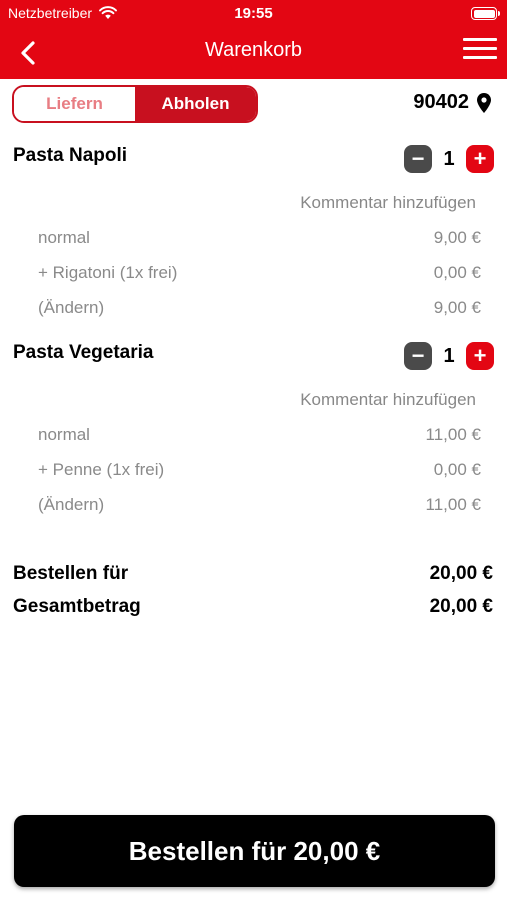 Image resolution: width=507 pixels, height=900 pixels. I want to click on delivery-mode-toggle: Liefern Abholen, so click(135, 104).